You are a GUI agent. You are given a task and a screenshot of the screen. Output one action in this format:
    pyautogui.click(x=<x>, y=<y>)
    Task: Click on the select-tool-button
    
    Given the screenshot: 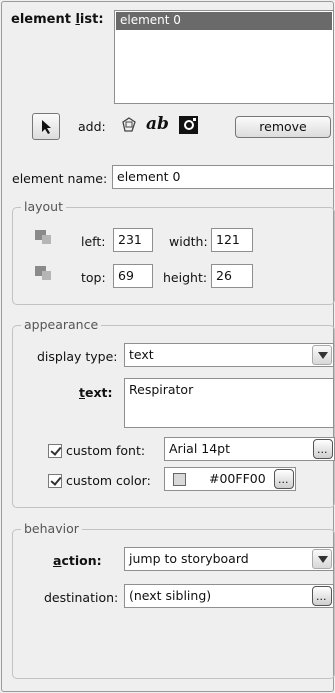 What is the action you would take?
    pyautogui.click(x=46, y=126)
    